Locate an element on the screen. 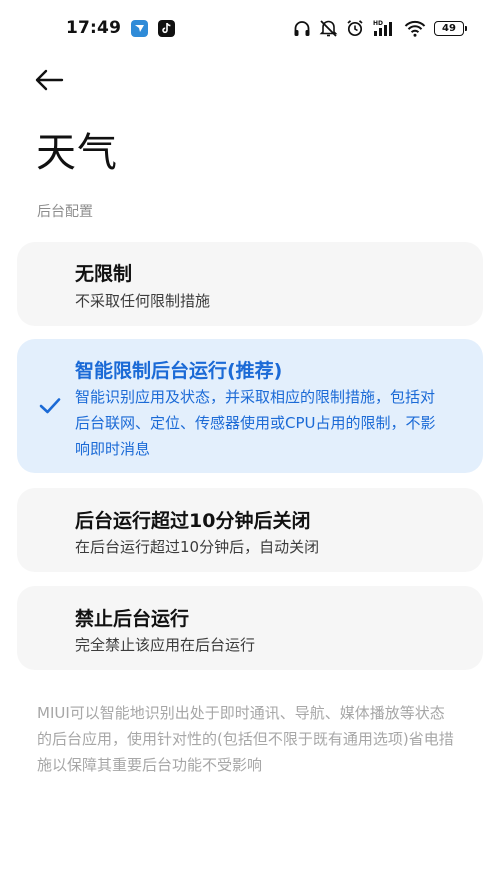 This screenshot has width=500, height=888. option-forbid-background: 禁止后台运行 完全禁止该应用在后台运行 is located at coordinates (250, 628).